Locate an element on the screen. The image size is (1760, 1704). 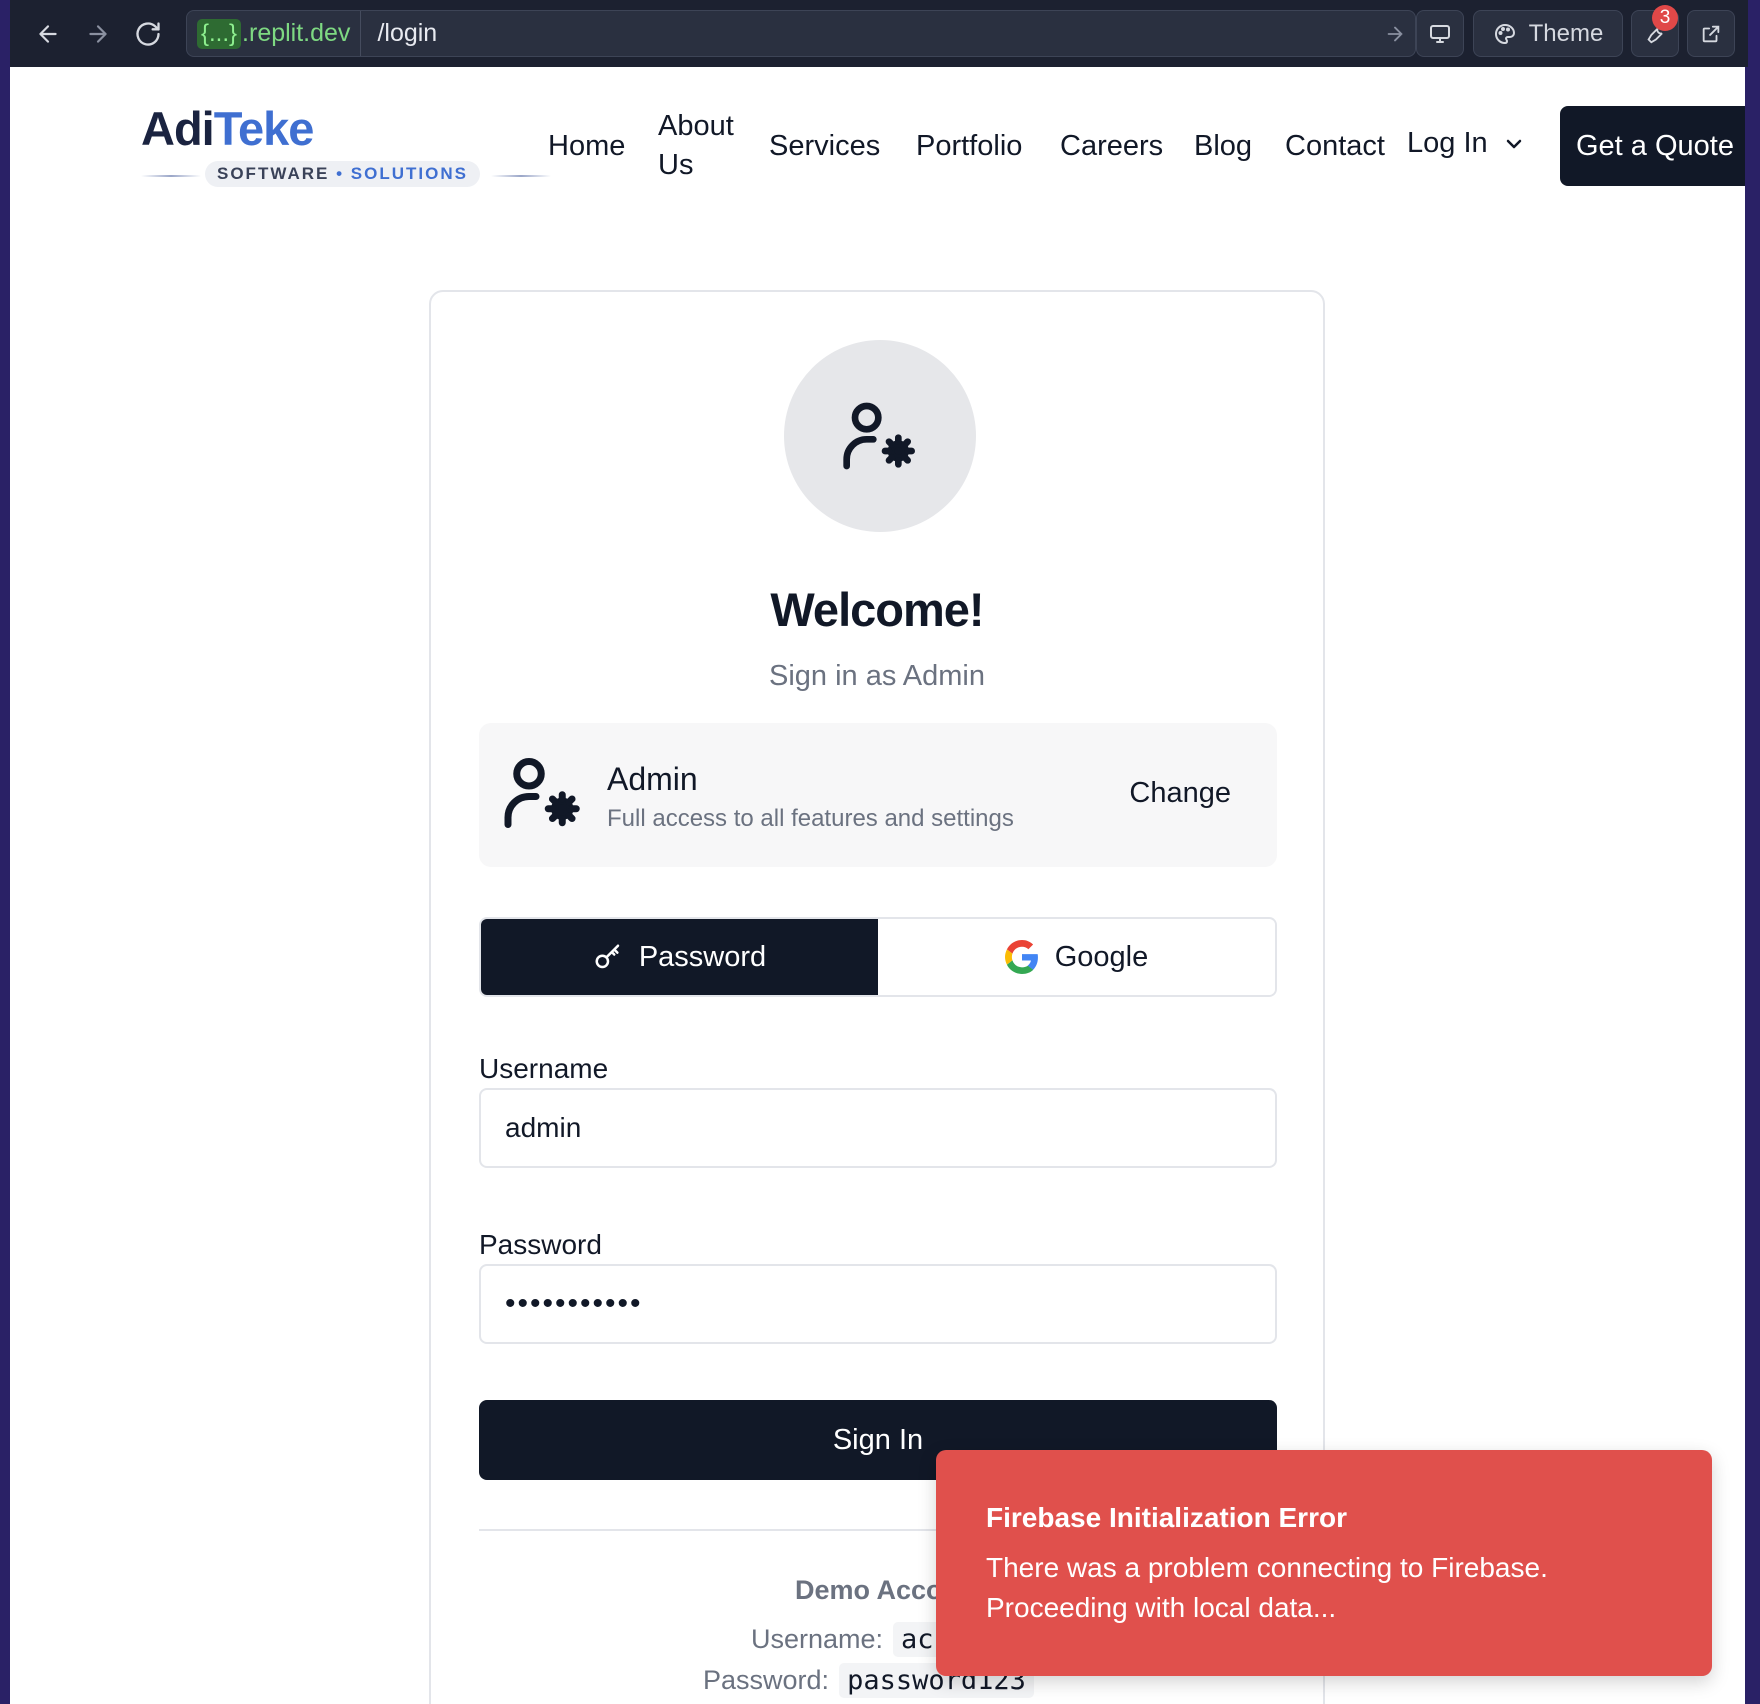
devtools-button: 3 is located at coordinates (1655, 31).